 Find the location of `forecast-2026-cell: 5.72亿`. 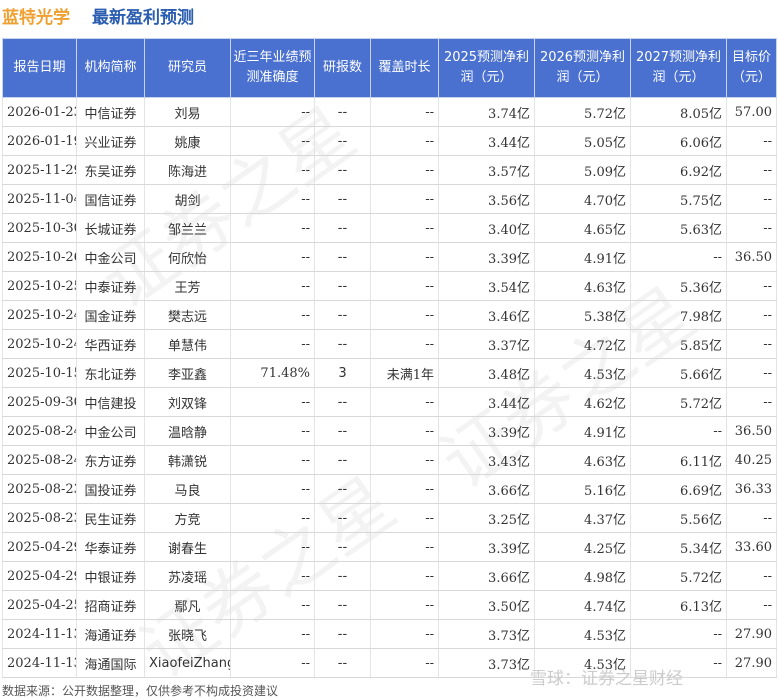

forecast-2026-cell: 5.72亿 is located at coordinates (582, 112).